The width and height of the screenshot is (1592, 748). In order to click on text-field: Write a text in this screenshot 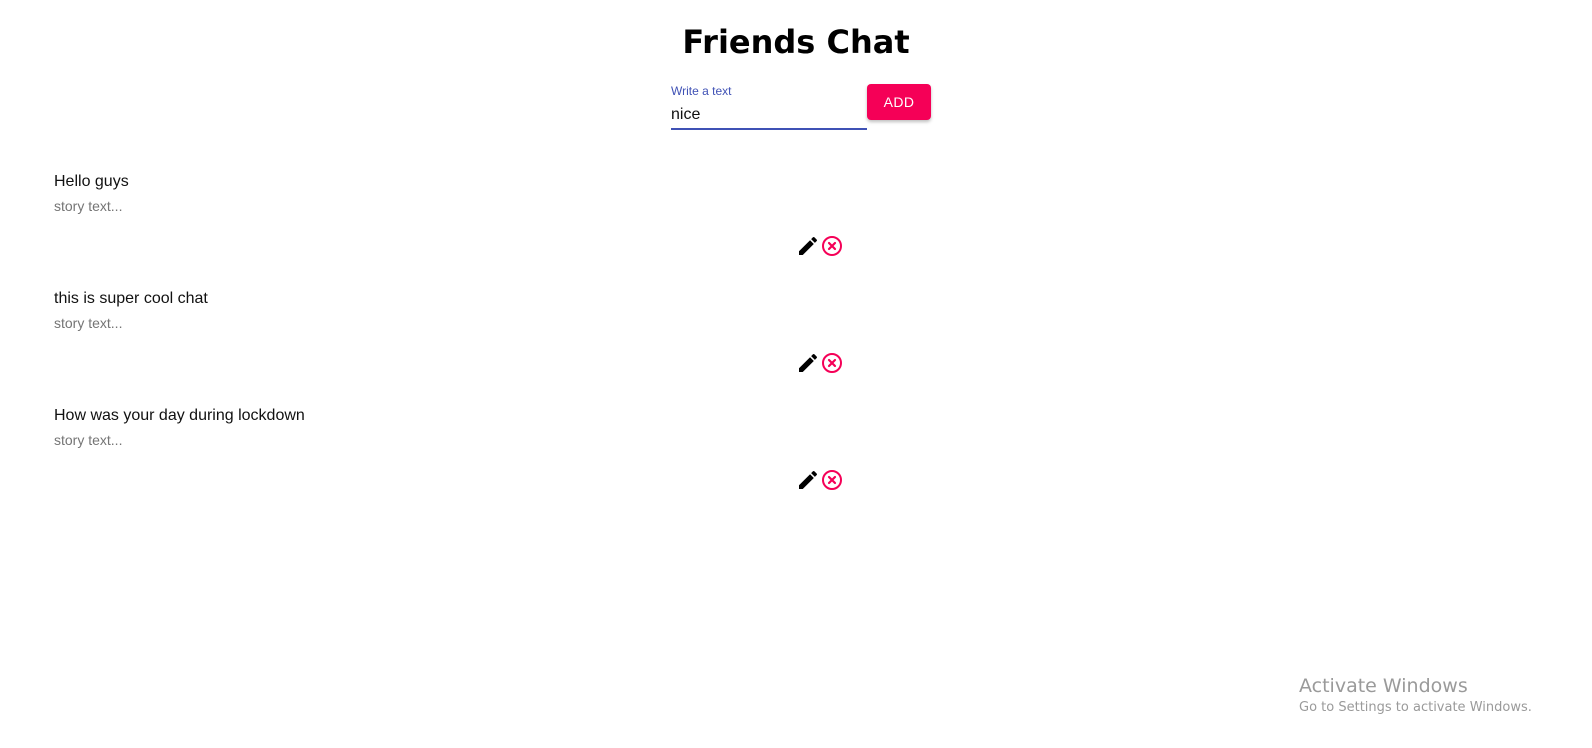, I will do `click(769, 107)`.